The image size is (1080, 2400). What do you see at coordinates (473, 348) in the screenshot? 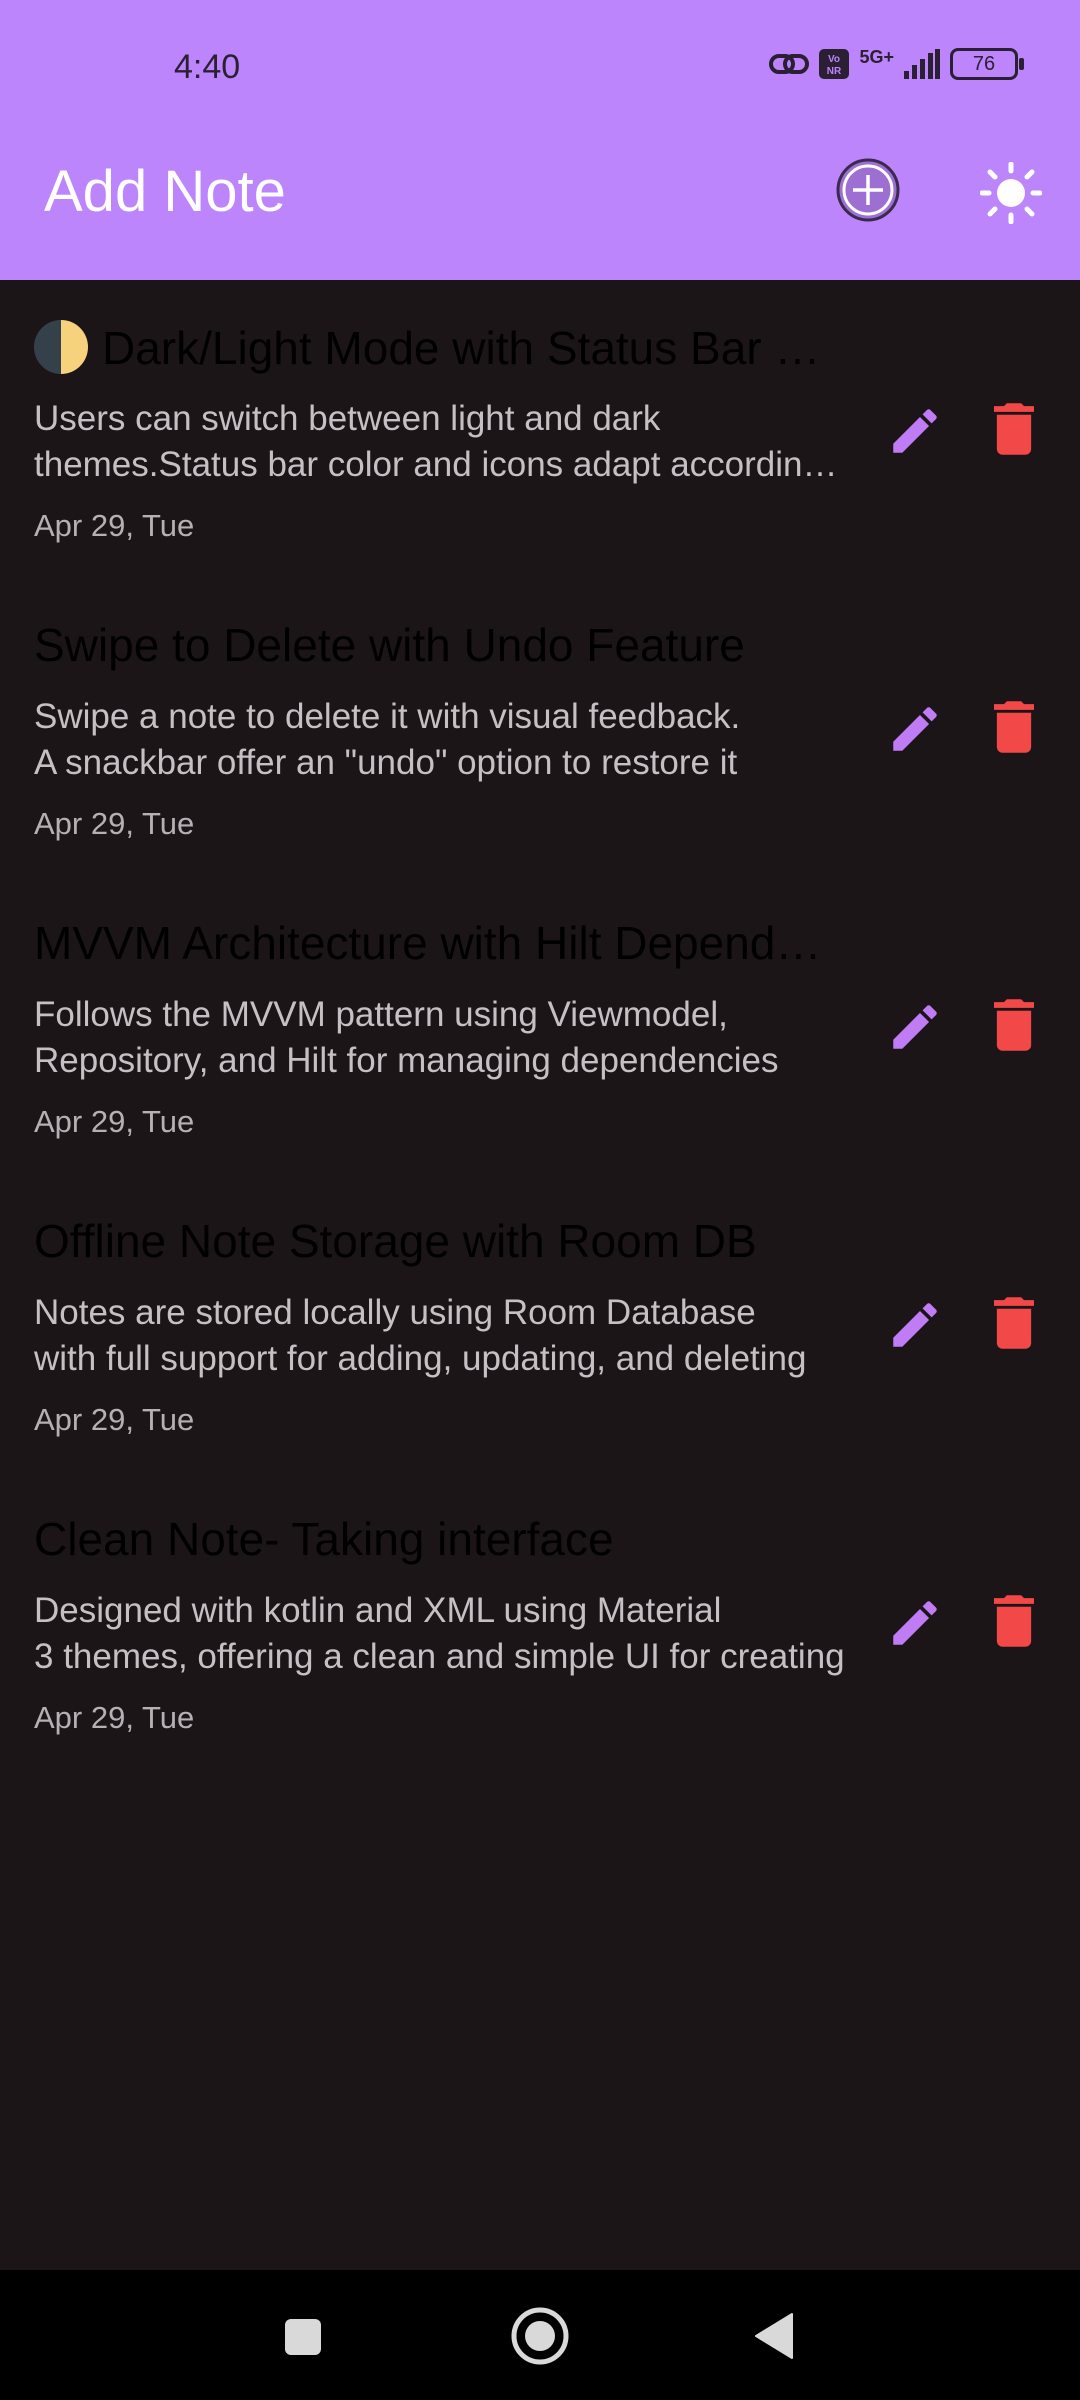
I see `note-title-text: Dark/Light Mode with Status Bar Sync` at bounding box center [473, 348].